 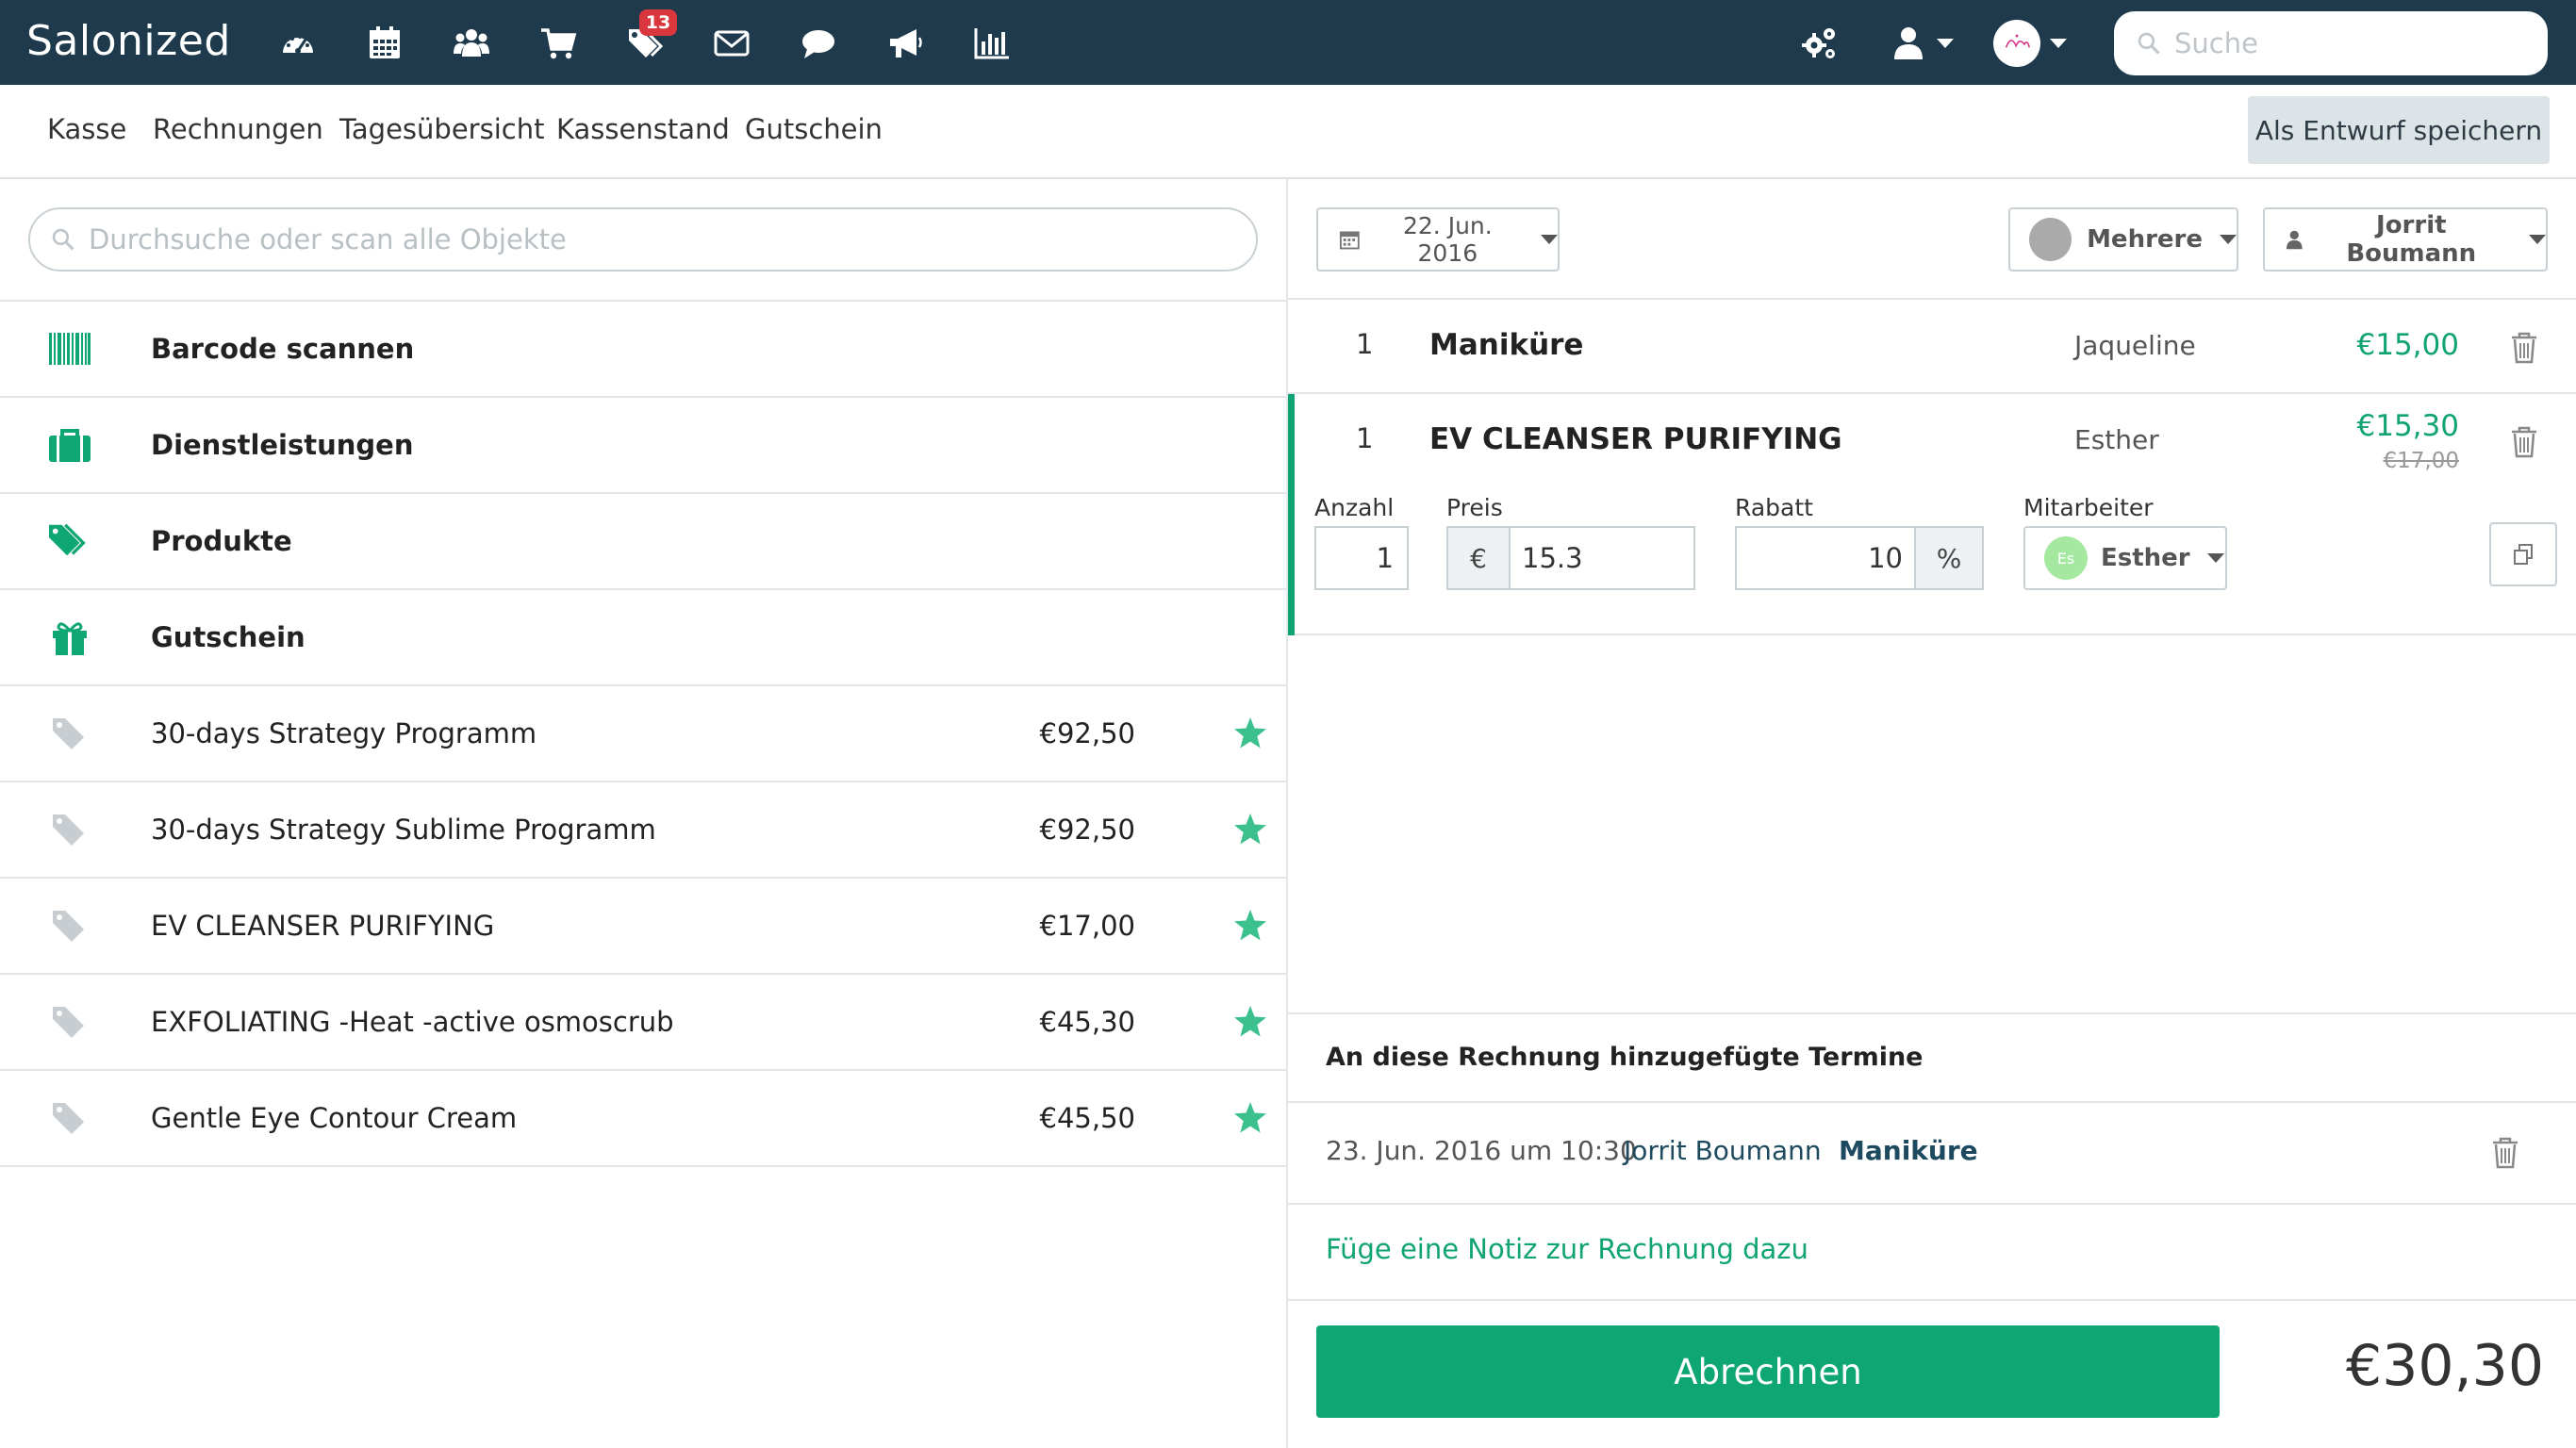 I want to click on megaphone-icon, so click(x=905, y=43).